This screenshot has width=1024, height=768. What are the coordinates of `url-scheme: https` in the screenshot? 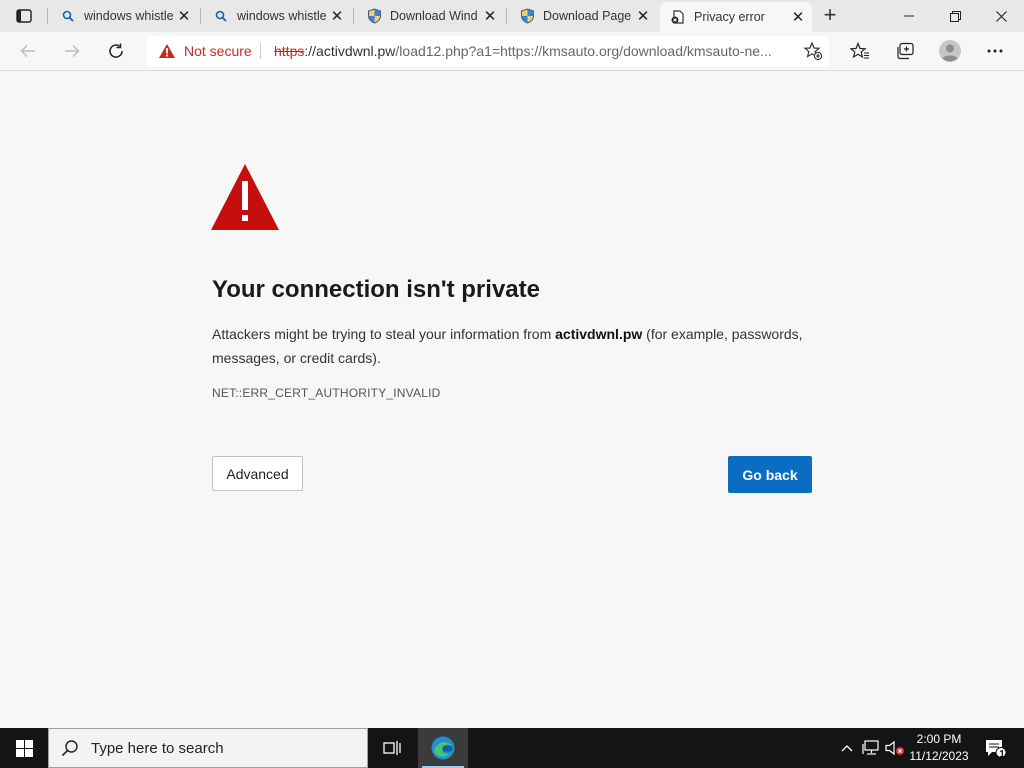 It's located at (289, 51).